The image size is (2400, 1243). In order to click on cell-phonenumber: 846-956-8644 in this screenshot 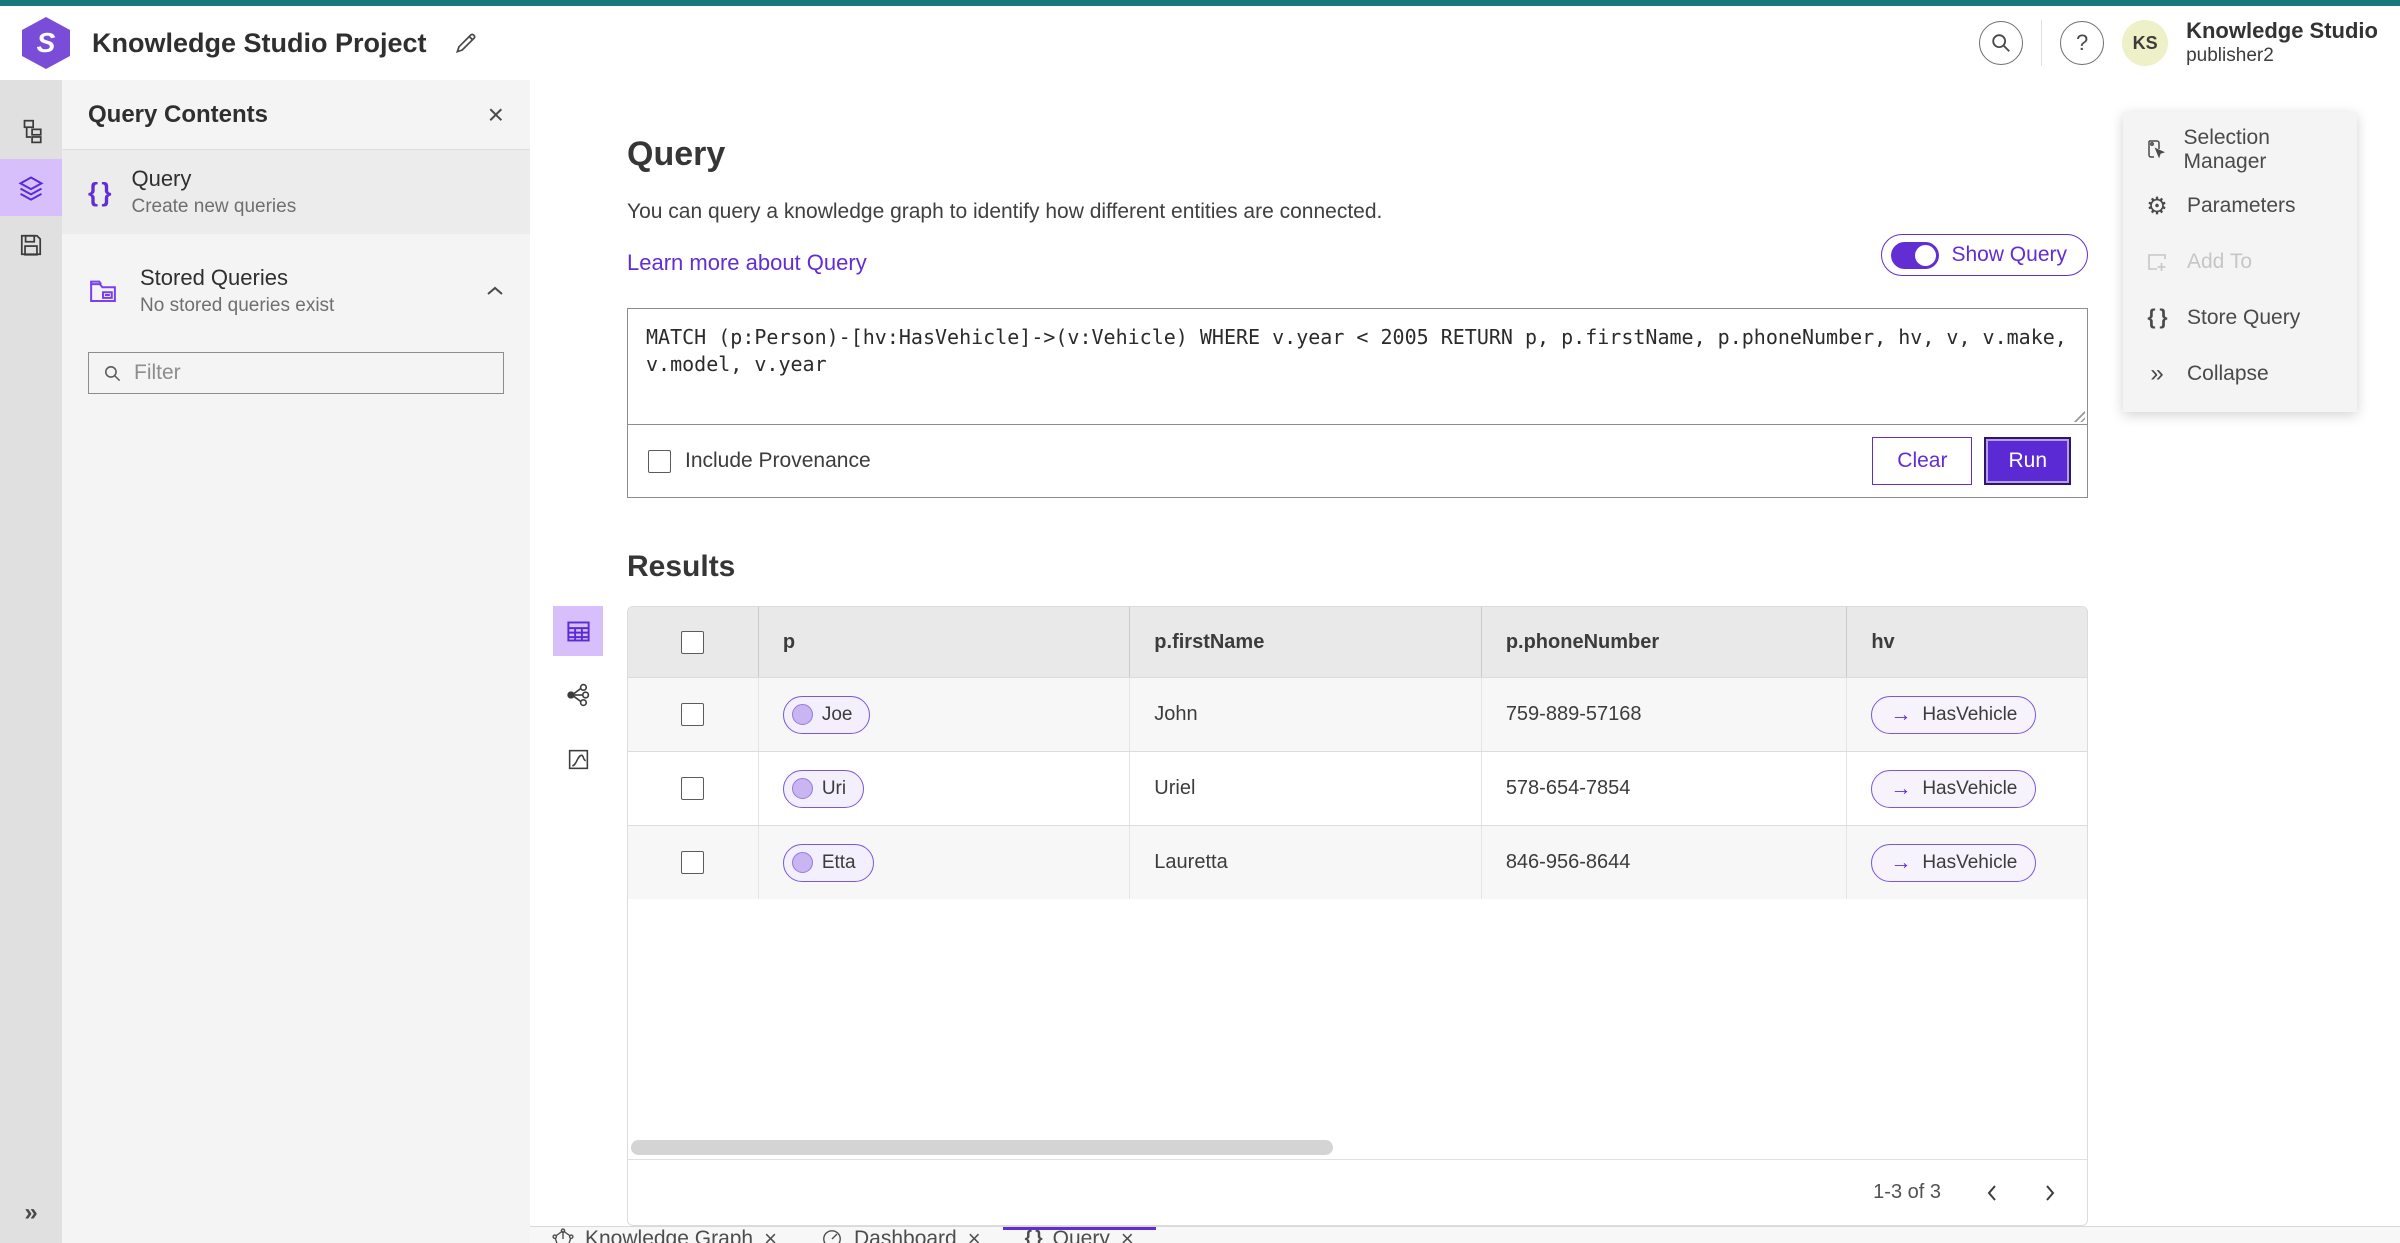, I will do `click(1665, 862)`.